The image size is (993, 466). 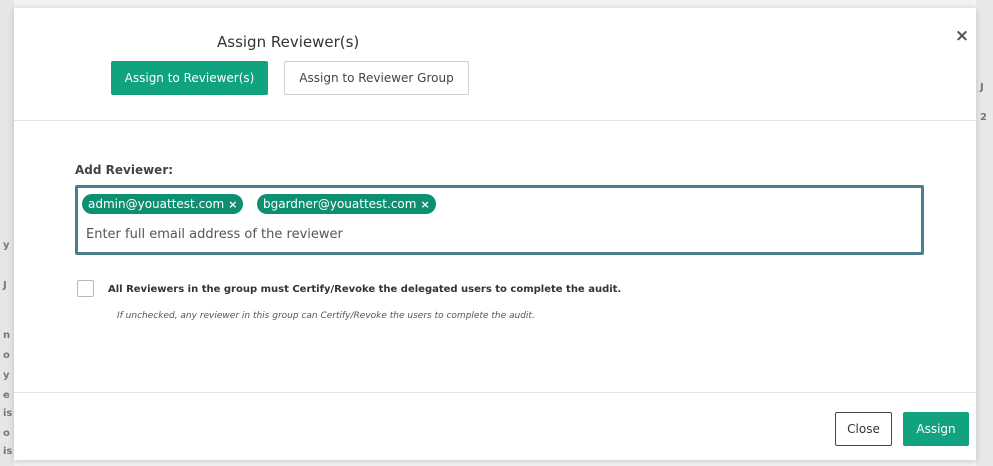 What do you see at coordinates (495, 426) in the screenshot?
I see `dialog-footer: Close Assign` at bounding box center [495, 426].